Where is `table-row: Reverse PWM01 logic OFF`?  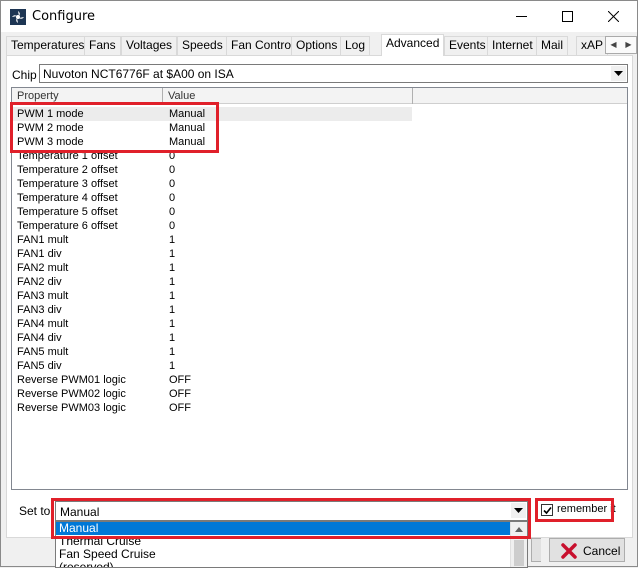
table-row: Reverse PWM01 logic OFF is located at coordinates (319, 380).